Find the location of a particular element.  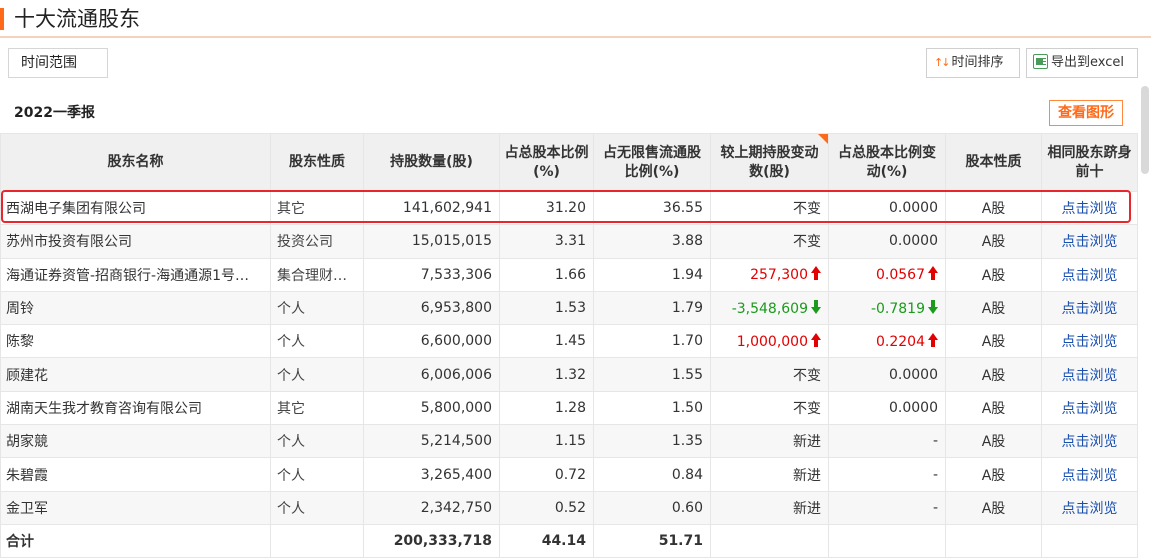

pct-total-cell: 0.72 is located at coordinates (546, 474).